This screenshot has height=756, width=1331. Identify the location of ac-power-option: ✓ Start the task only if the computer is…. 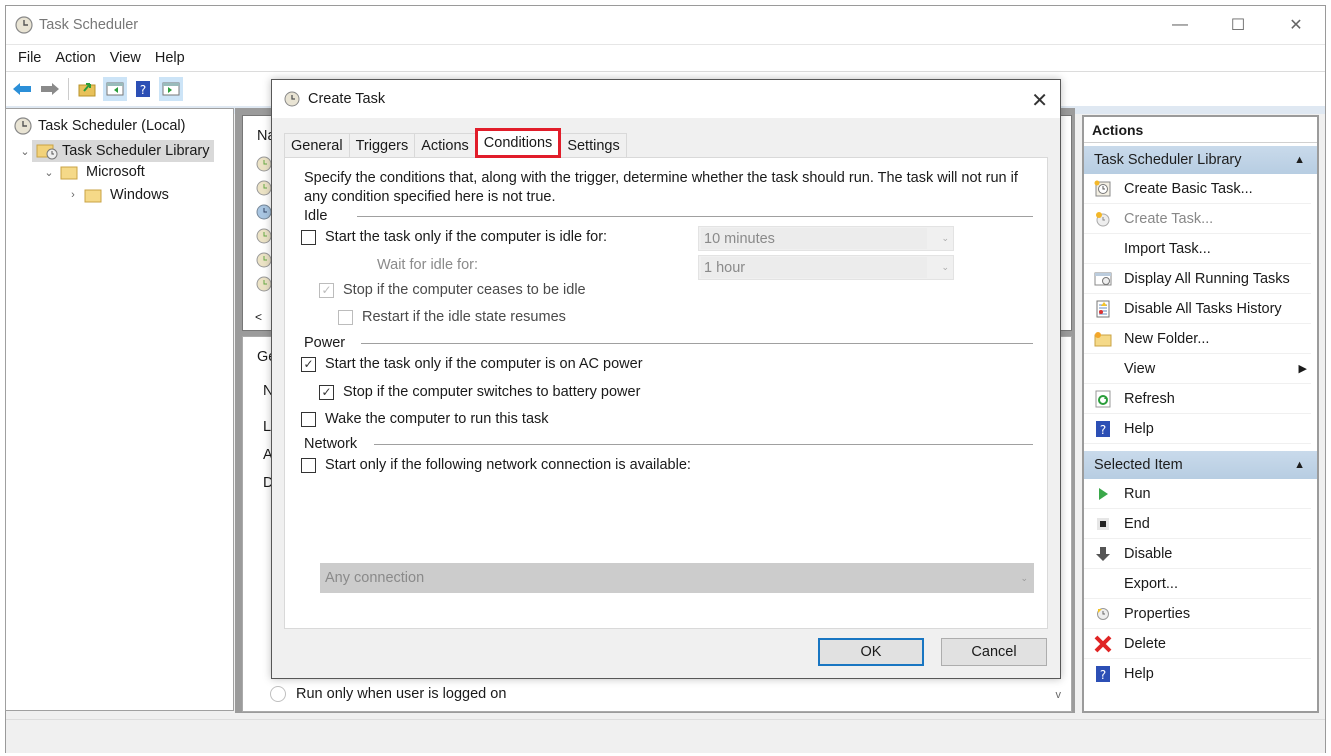
(472, 364).